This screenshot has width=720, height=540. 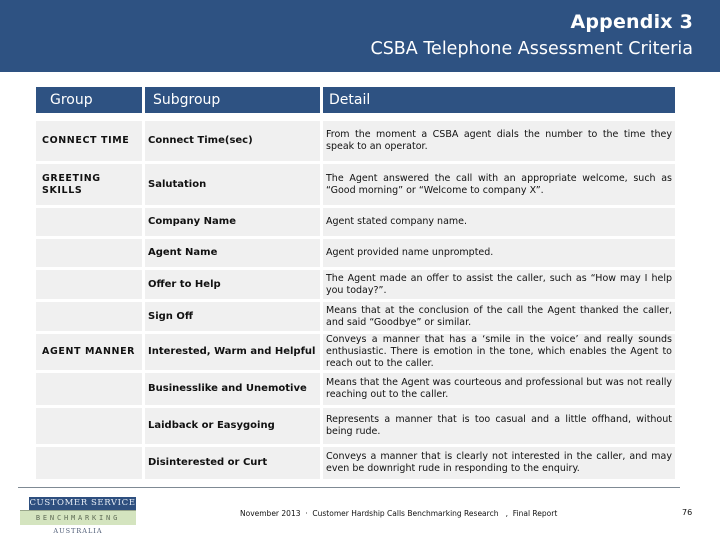 What do you see at coordinates (232, 426) in the screenshot?
I see `subgroup-cell: Laidback or Easygoing` at bounding box center [232, 426].